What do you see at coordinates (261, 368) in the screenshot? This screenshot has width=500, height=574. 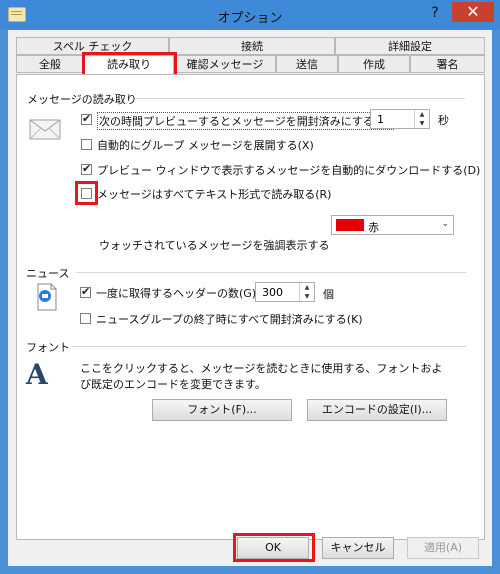 I see `fonts-description-line1: ここをクリックすると、メッセージを読むときに使用する、フォントおよ` at bounding box center [261, 368].